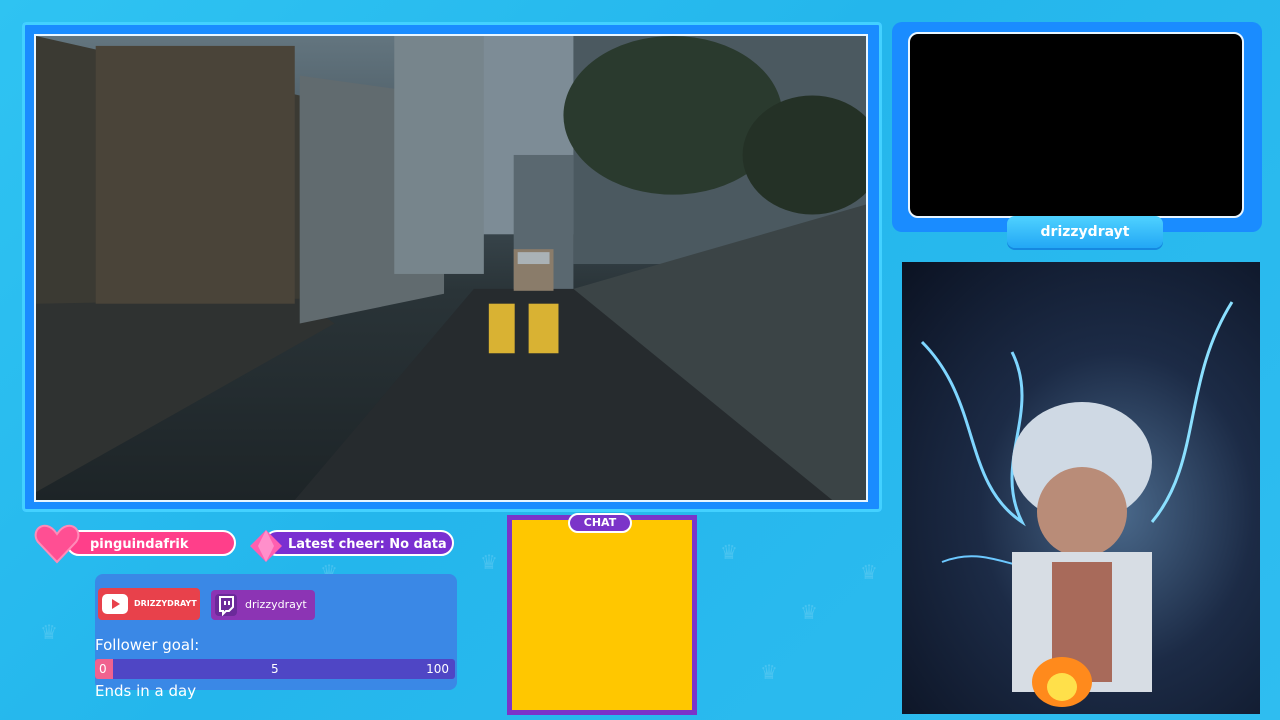 Image resolution: width=1280 pixels, height=720 pixels. I want to click on latest-cheer-pill: Latest cheer: No data, so click(359, 543).